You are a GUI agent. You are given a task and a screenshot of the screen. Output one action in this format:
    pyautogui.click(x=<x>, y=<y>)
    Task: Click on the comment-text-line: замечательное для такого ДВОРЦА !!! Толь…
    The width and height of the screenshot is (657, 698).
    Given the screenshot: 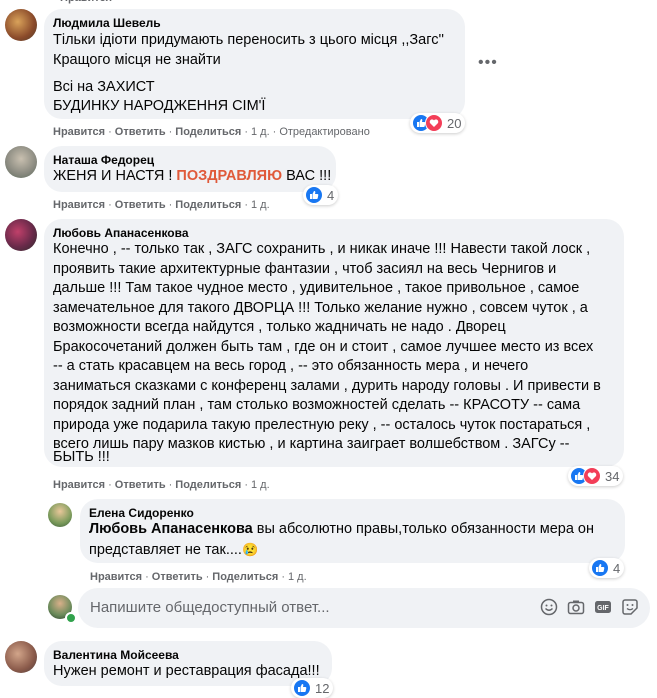 What is the action you would take?
    pyautogui.click(x=320, y=307)
    